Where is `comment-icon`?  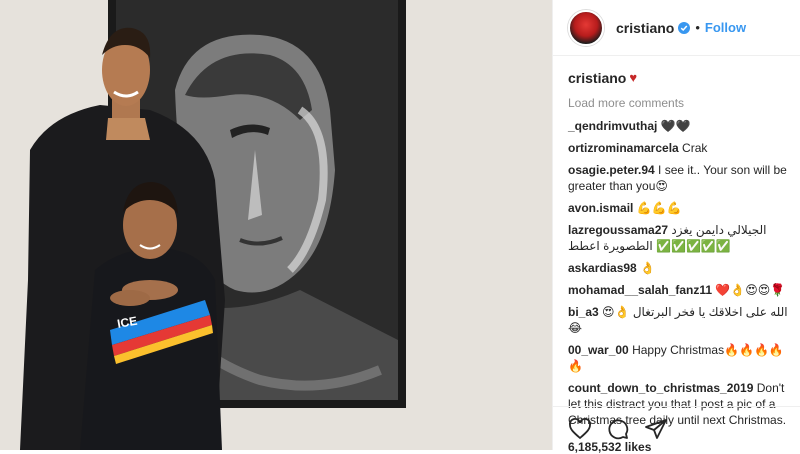 comment-icon is located at coordinates (618, 429).